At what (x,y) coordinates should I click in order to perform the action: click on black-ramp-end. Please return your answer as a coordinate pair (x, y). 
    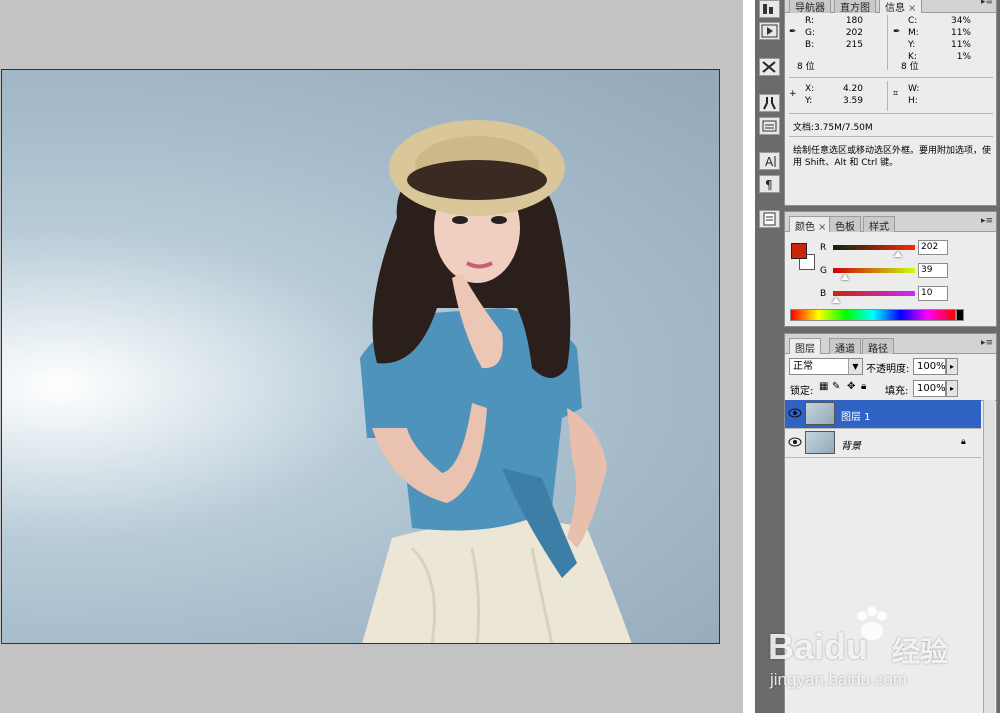
    Looking at the image, I should click on (960, 315).